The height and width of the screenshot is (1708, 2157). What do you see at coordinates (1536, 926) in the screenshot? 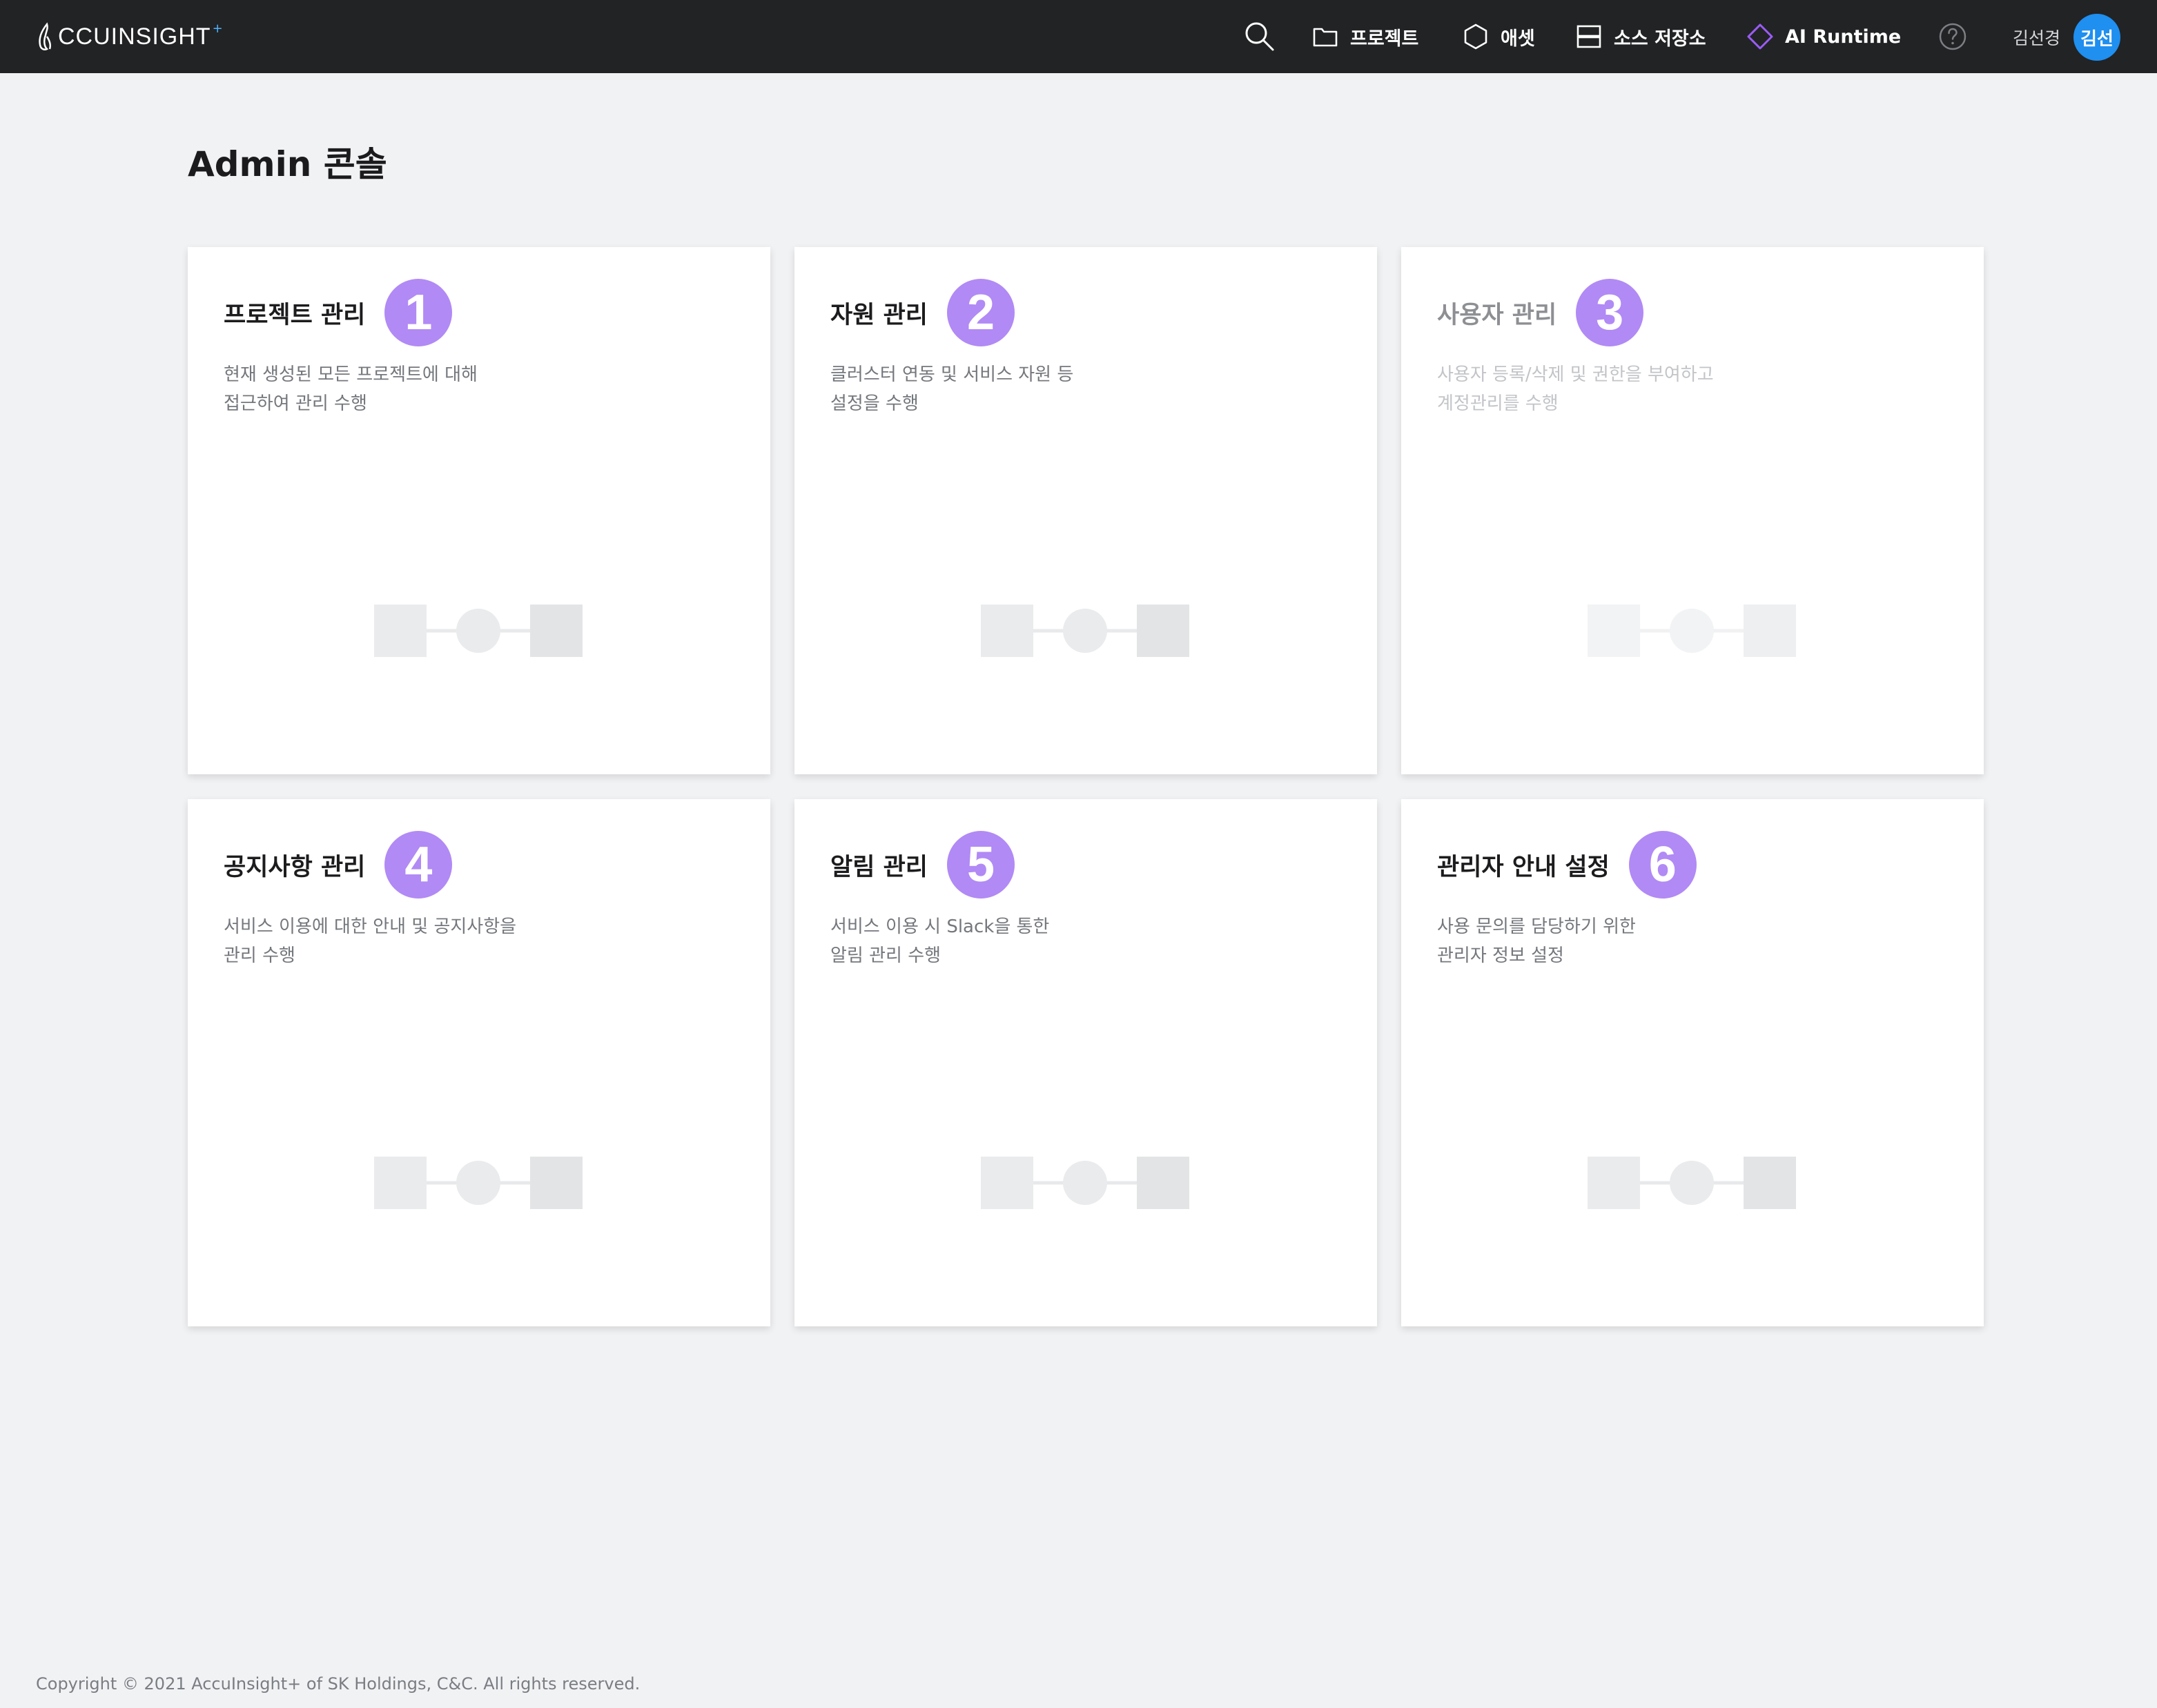
I see `card-description-line: 사용 문의를 담당하기 위한` at bounding box center [1536, 926].